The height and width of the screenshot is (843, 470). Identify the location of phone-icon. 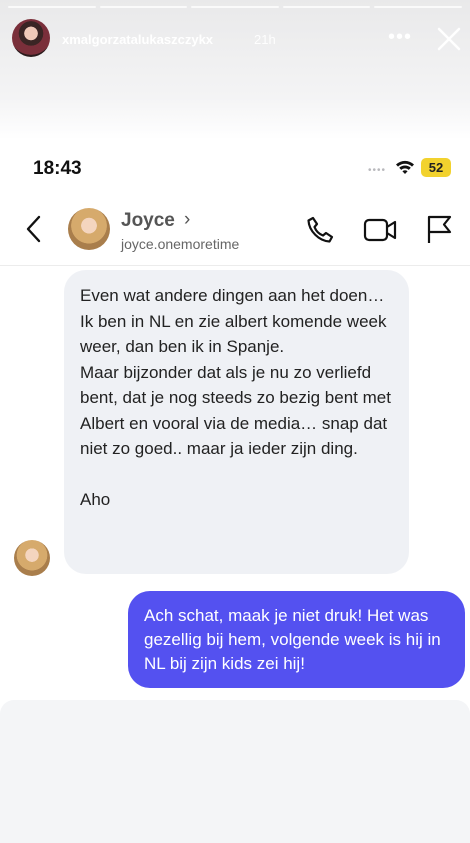
(320, 230).